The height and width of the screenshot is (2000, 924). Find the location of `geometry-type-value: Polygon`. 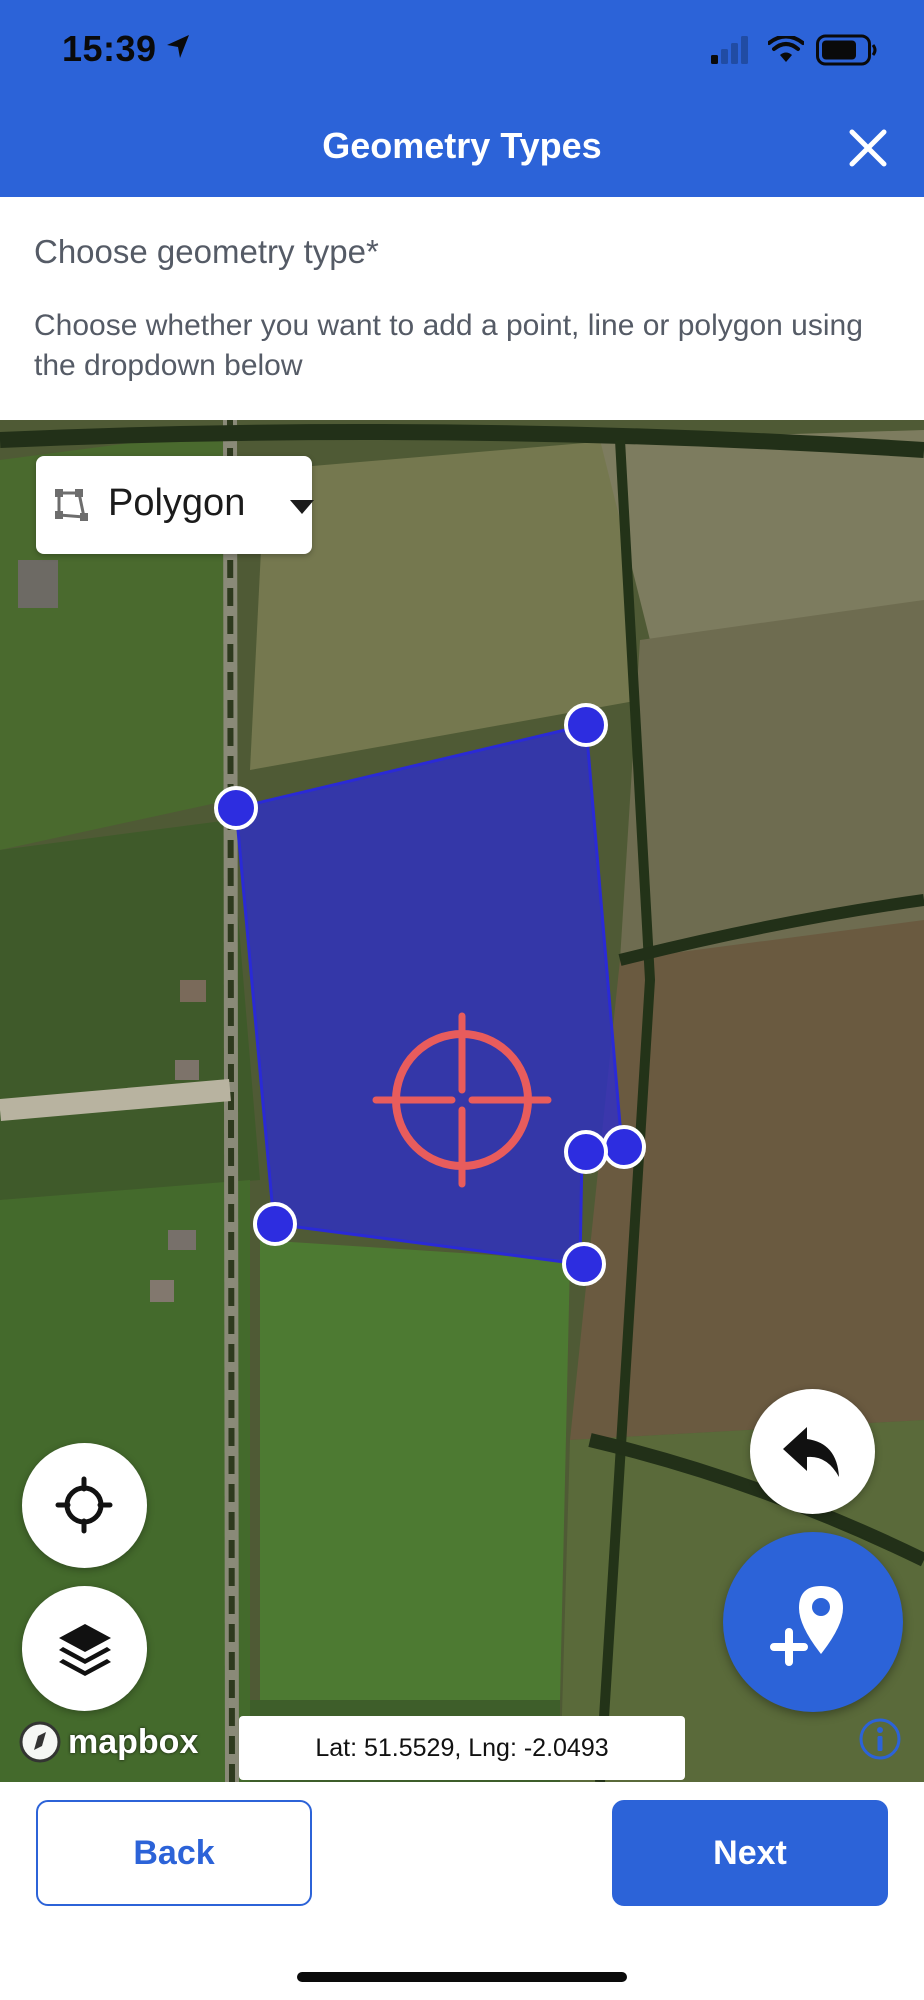

geometry-type-value: Polygon is located at coordinates (177, 503).